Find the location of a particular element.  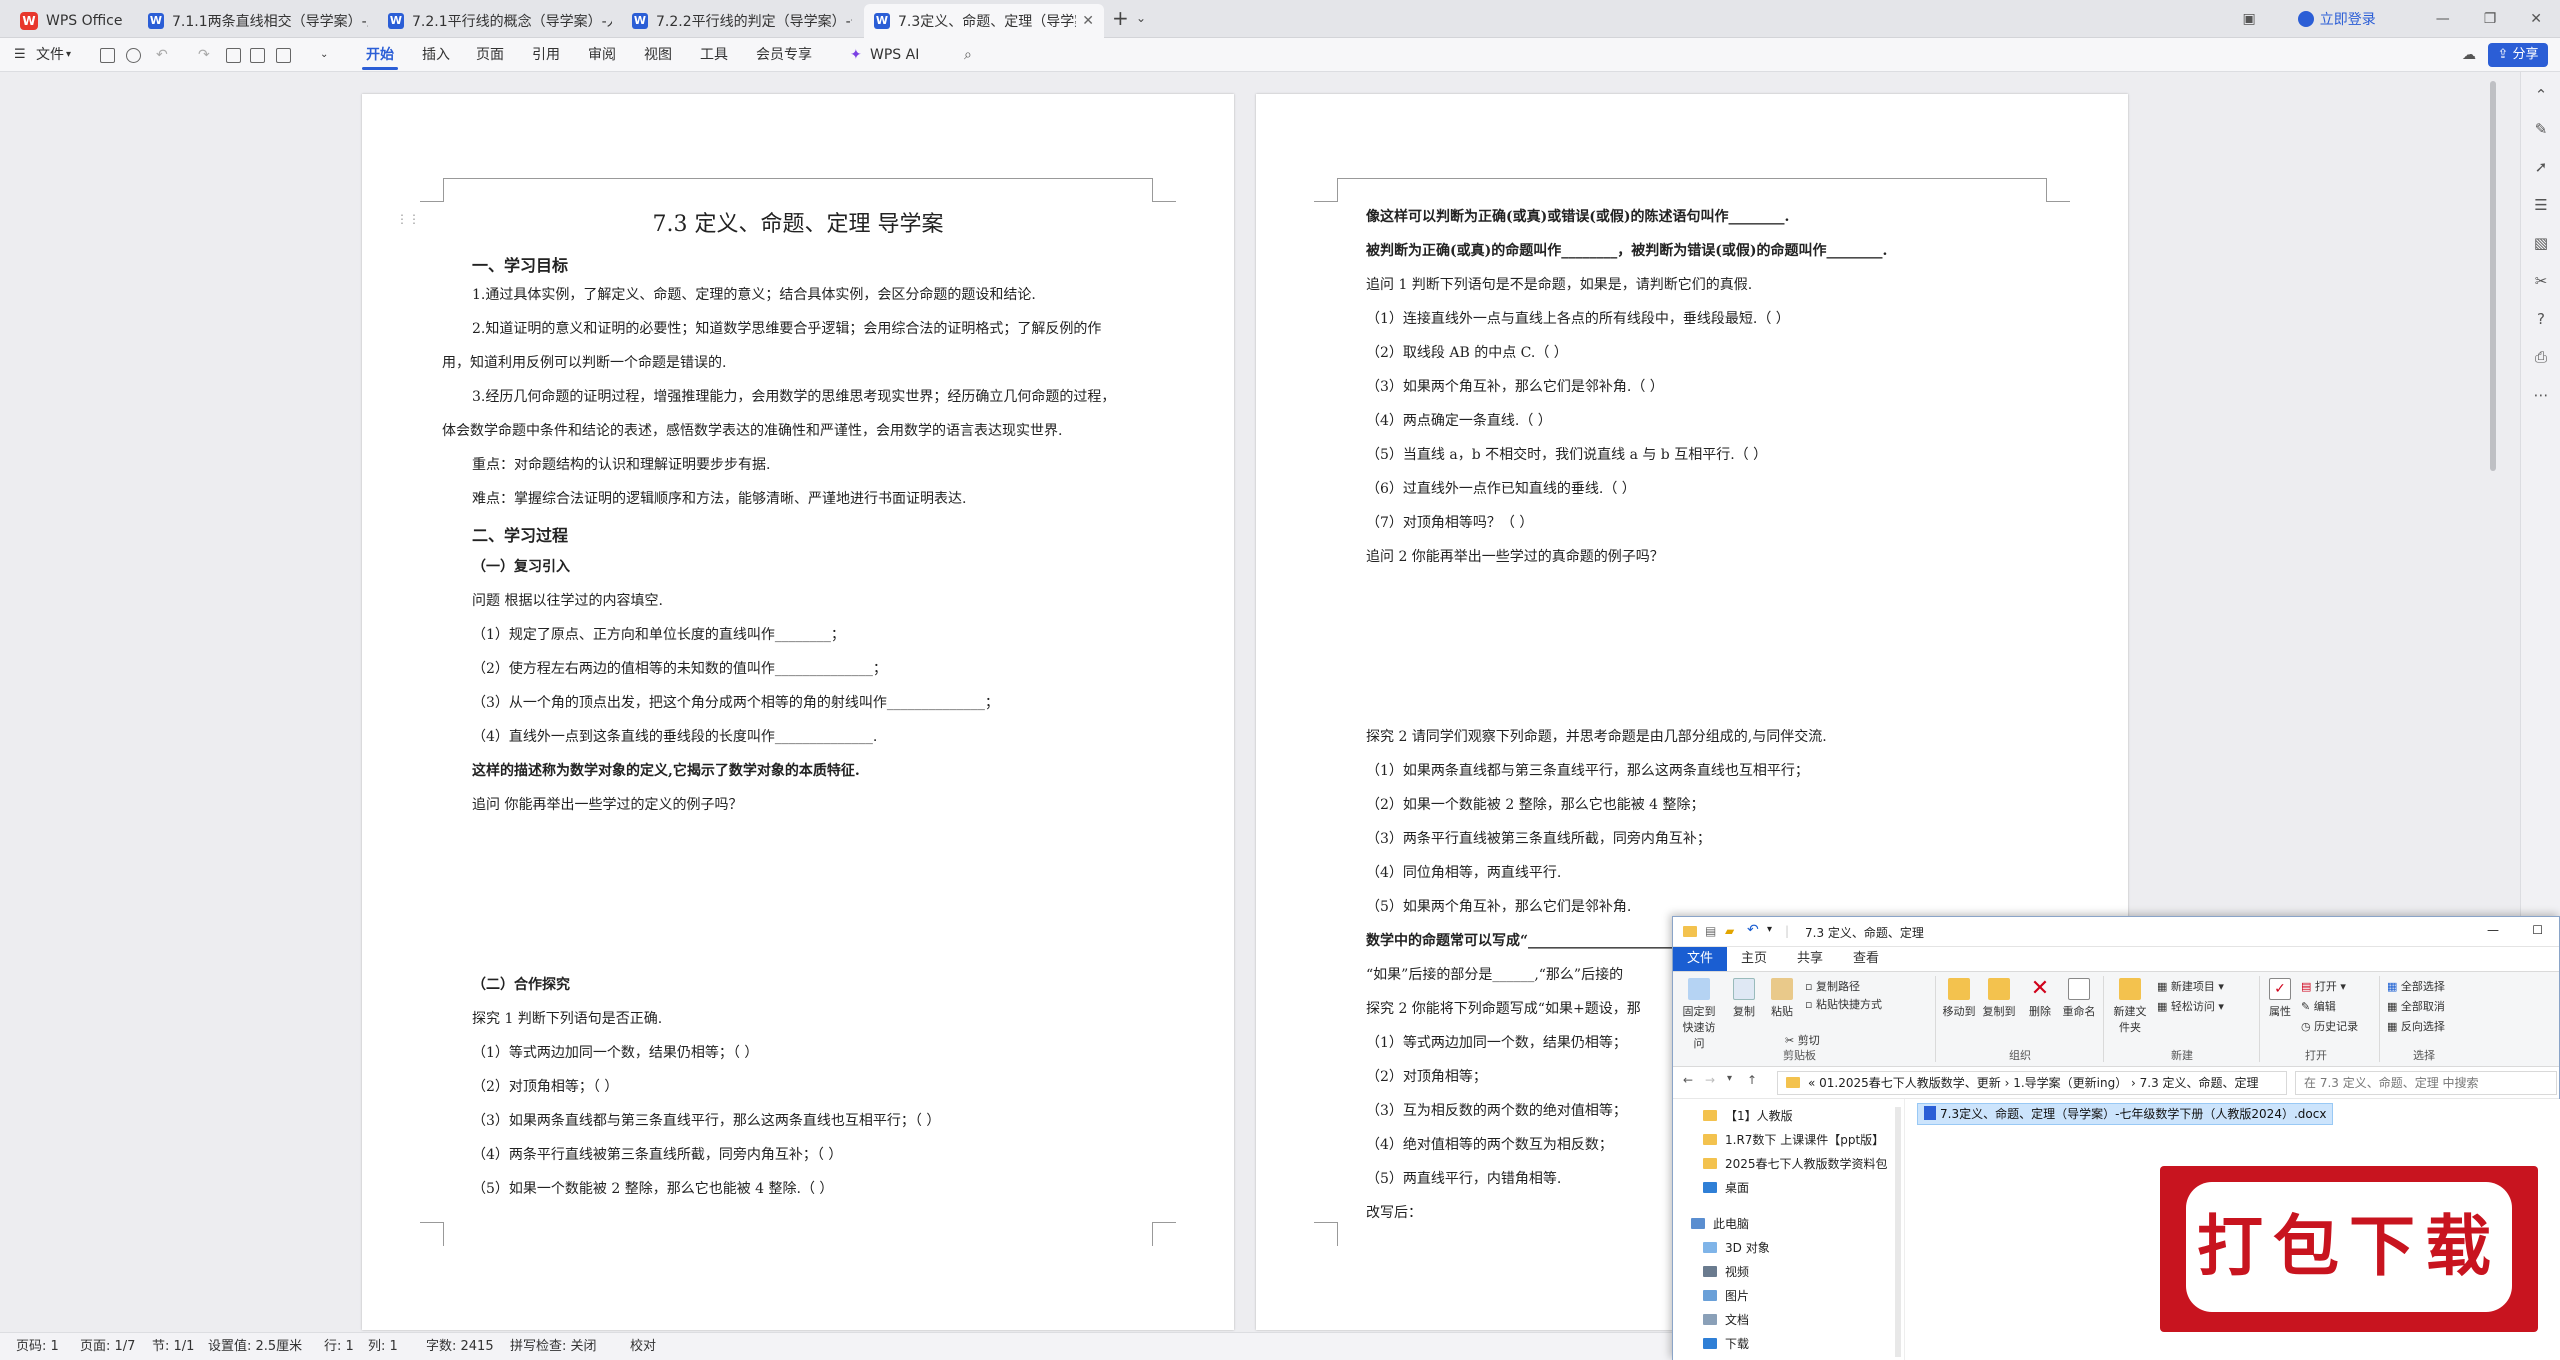

back-icon: ← is located at coordinates (1688, 1080).